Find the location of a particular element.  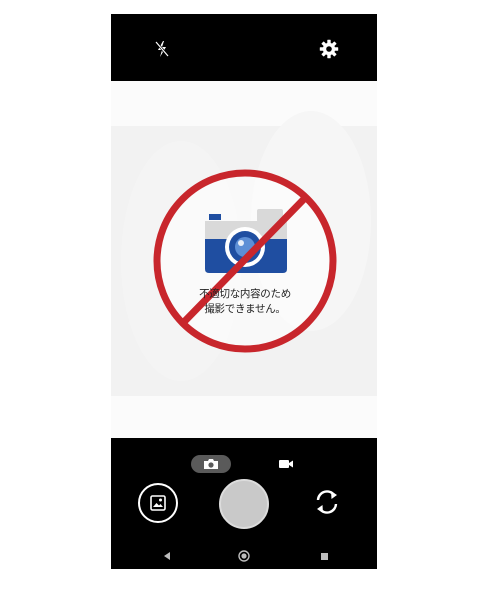

nav-home-button is located at coordinates (244, 556).